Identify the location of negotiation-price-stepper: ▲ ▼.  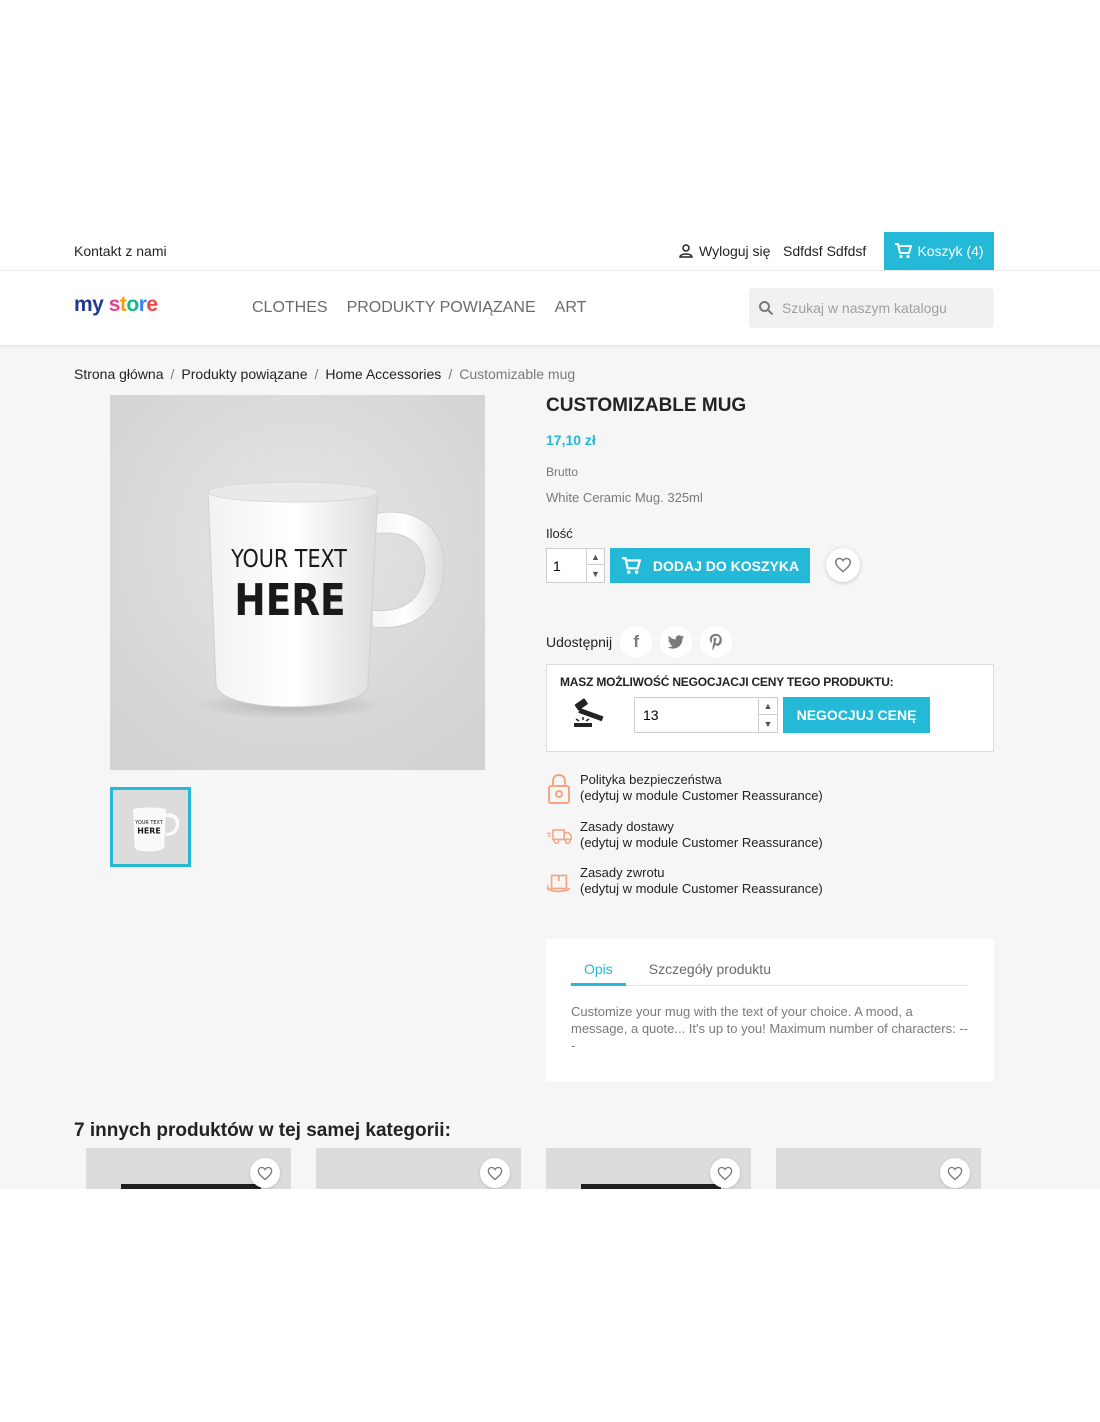
(706, 715).